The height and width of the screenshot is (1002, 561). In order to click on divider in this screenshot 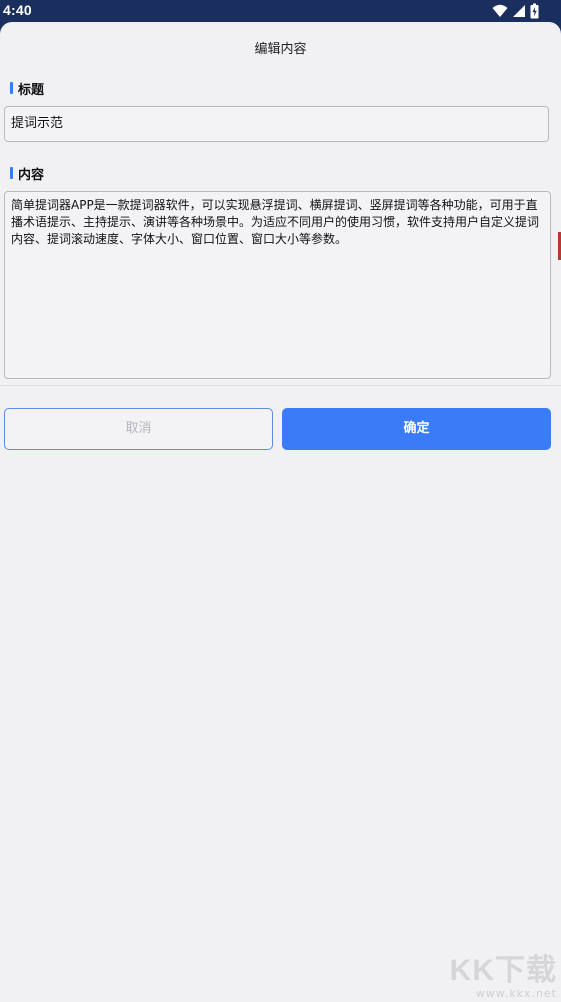, I will do `click(280, 385)`.